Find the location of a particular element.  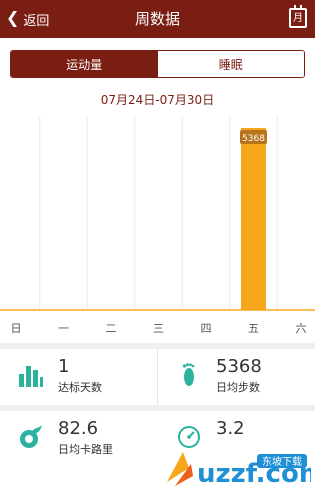

calendar-month-icon: 月 is located at coordinates (298, 16).